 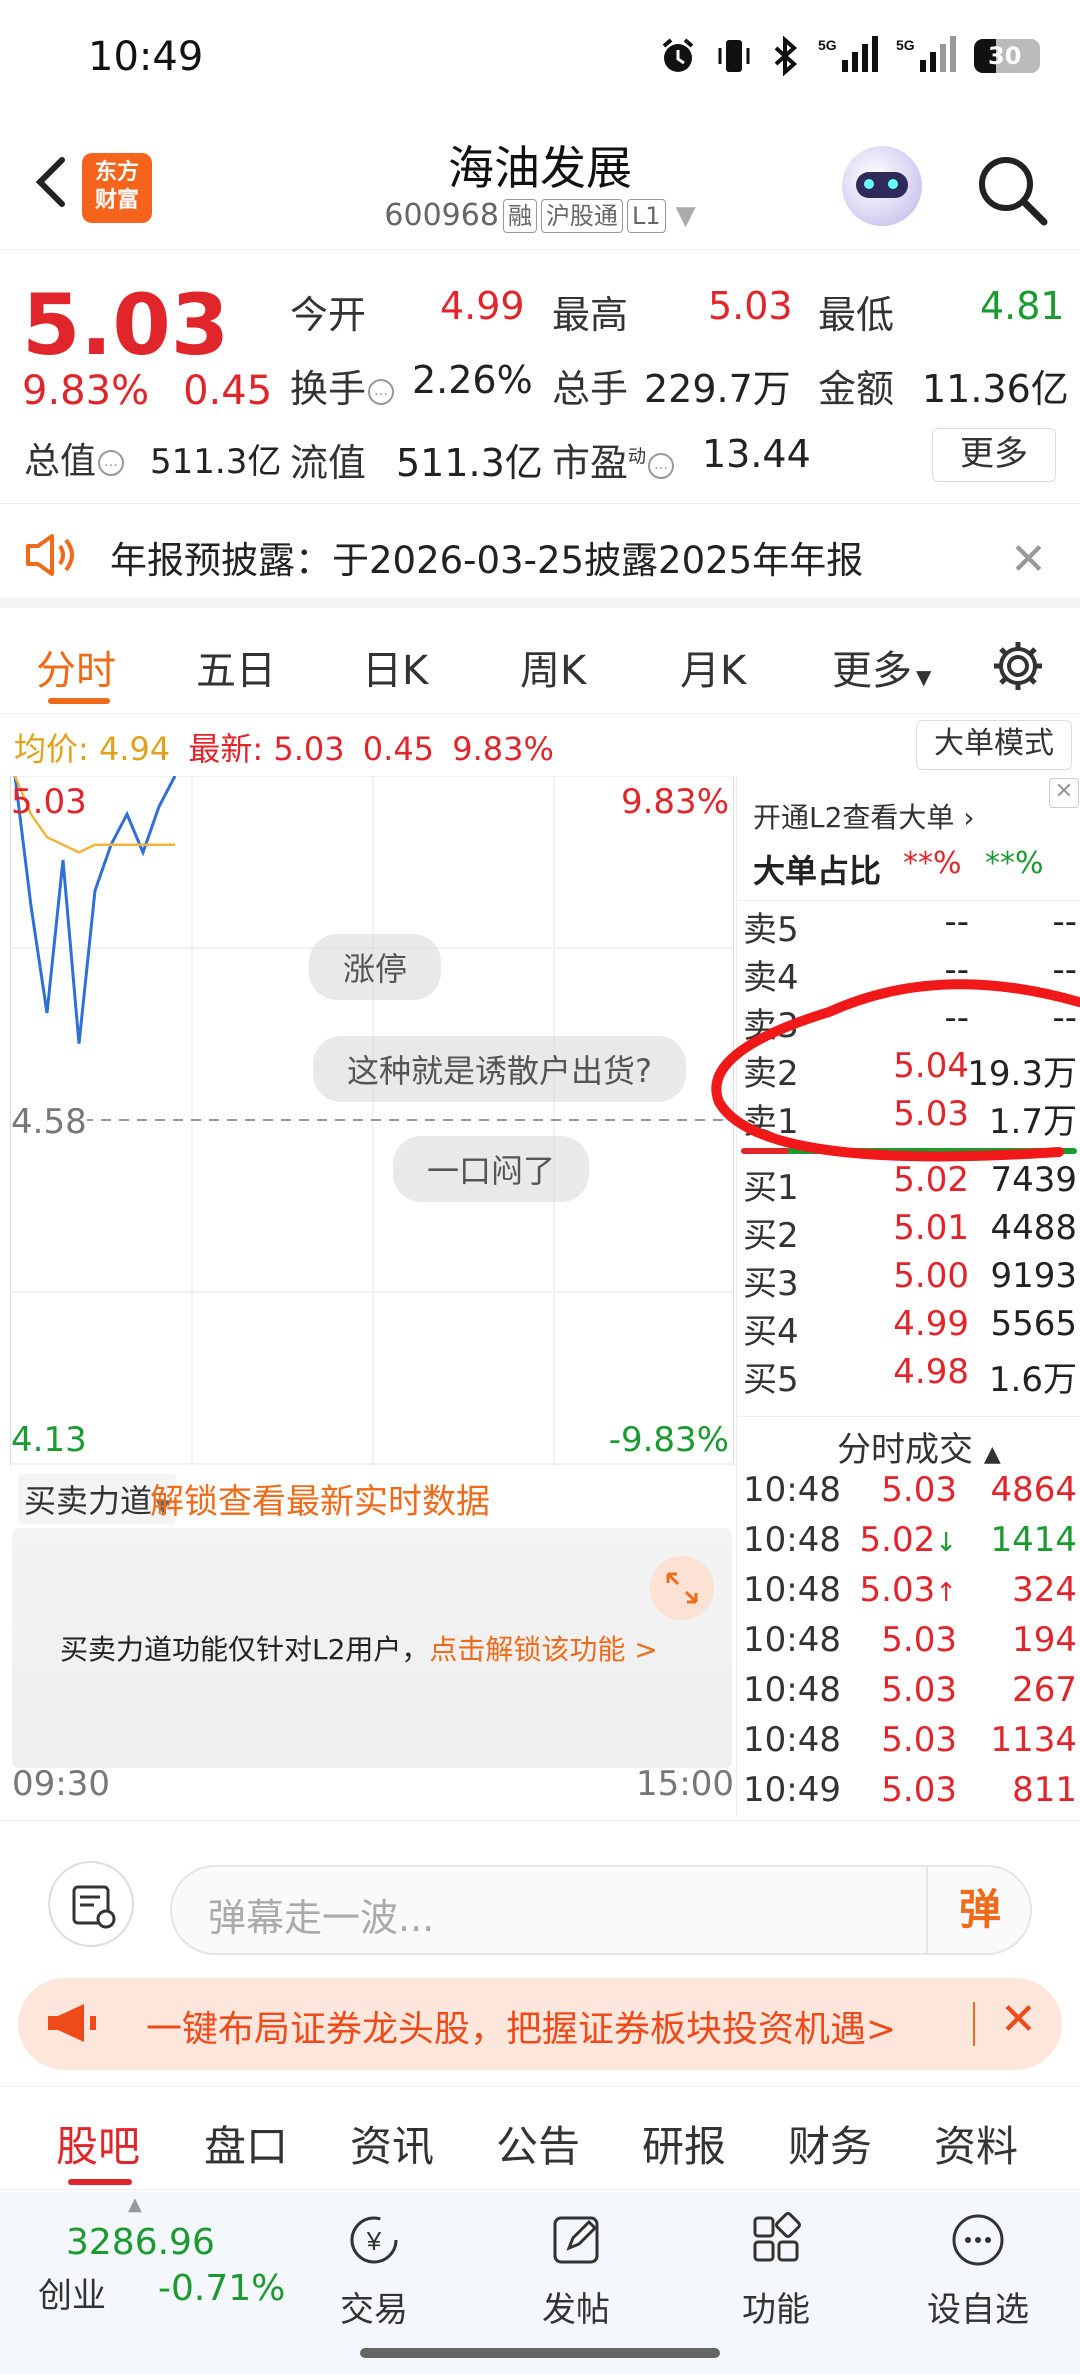 I want to click on tab-more: 更多 ▼, so click(x=881, y=667).